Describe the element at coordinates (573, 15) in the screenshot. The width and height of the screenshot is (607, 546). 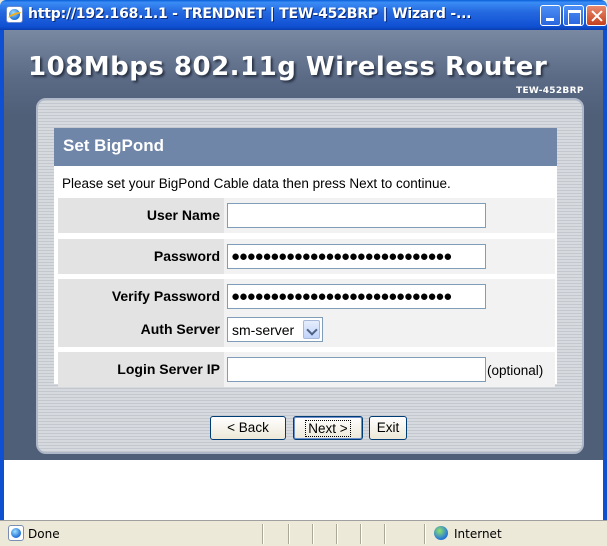
I see `maximize-icon` at that location.